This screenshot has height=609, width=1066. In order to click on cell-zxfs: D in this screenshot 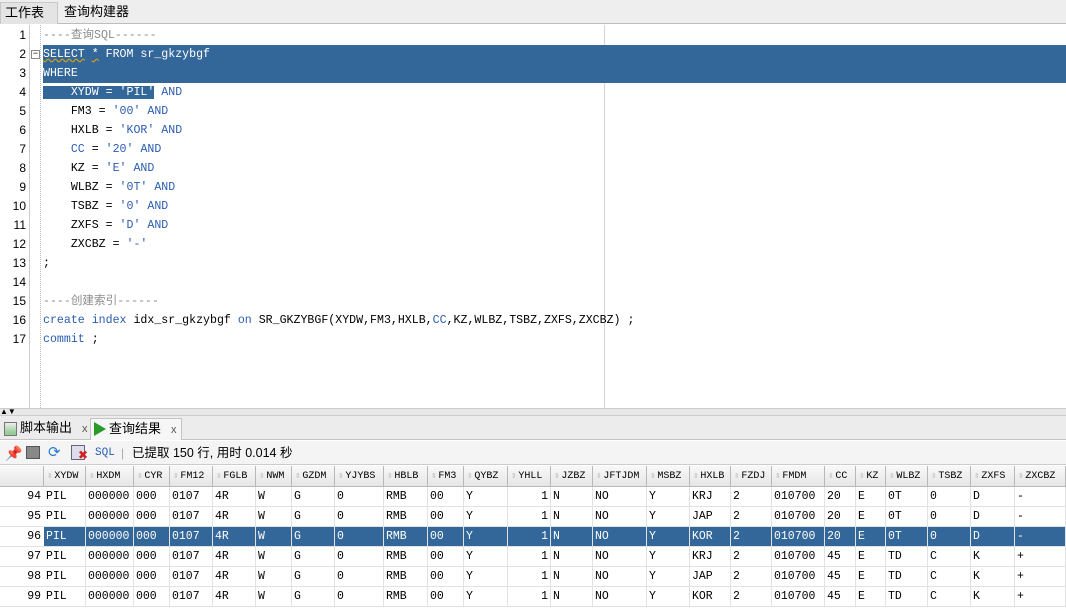, I will do `click(993, 517)`.